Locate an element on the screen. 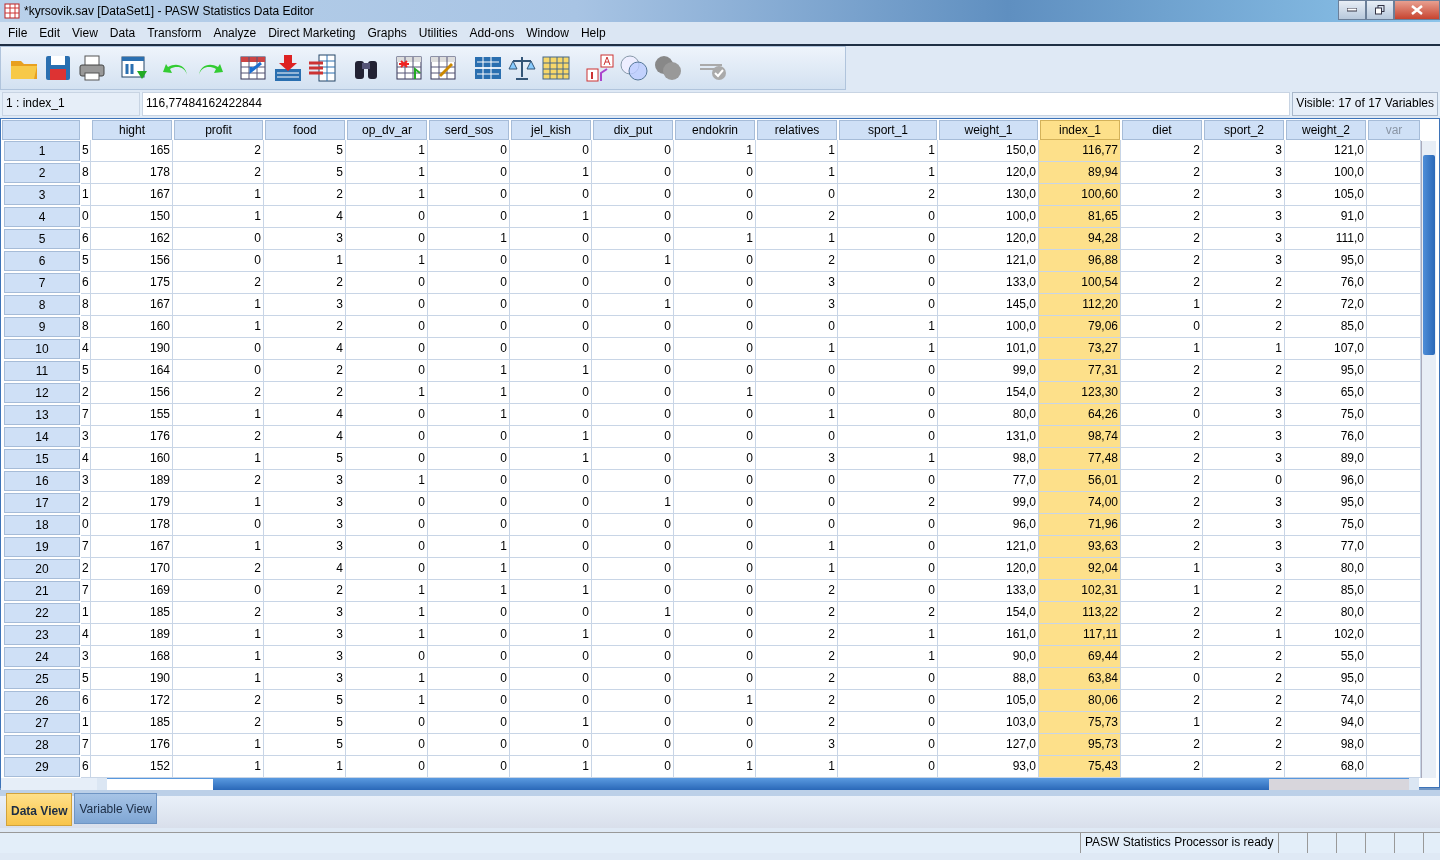  menu-item: File is located at coordinates (18, 33).